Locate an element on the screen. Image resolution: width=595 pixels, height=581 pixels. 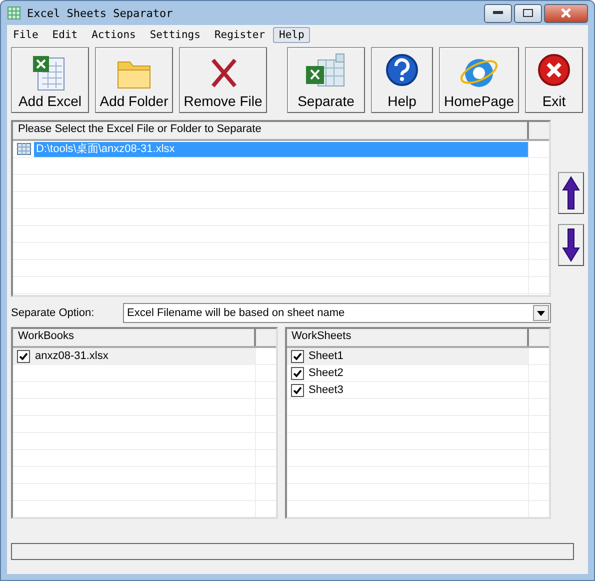
maximize-icon is located at coordinates (528, 13).